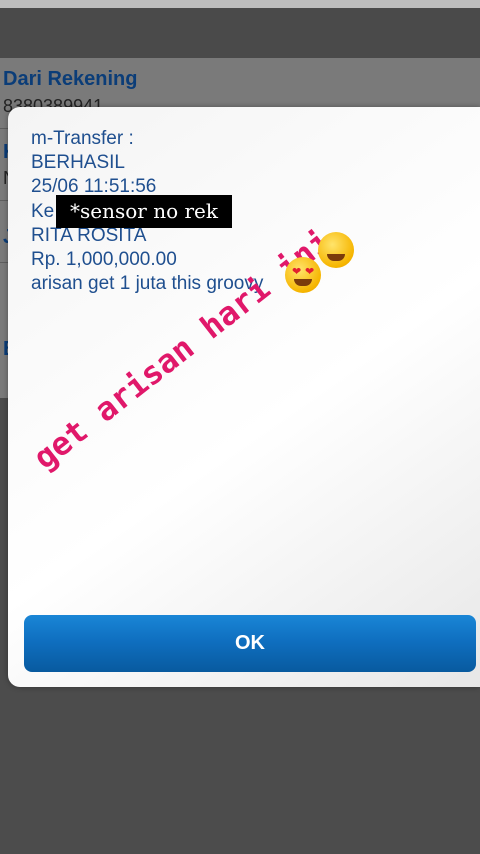 The width and height of the screenshot is (480, 854). I want to click on from-account-label: Dari Rekening, so click(70, 79).